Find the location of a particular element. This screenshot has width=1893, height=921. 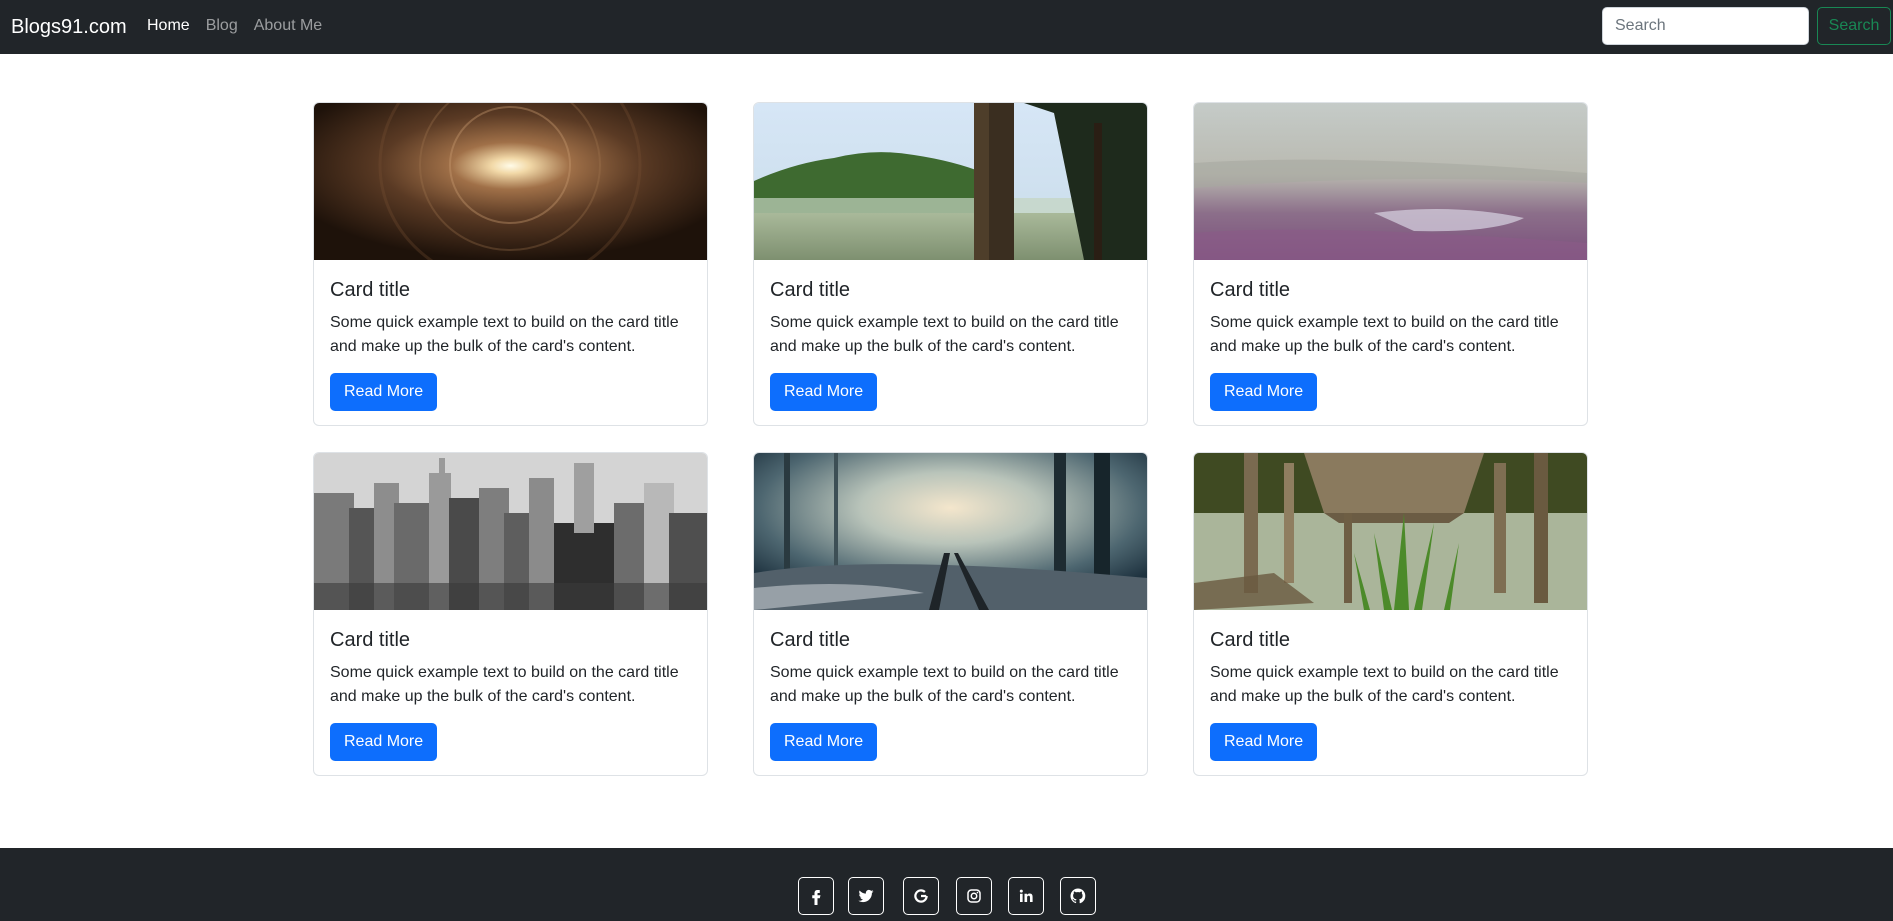

nav-links: Home Blog About Me is located at coordinates (234, 26).